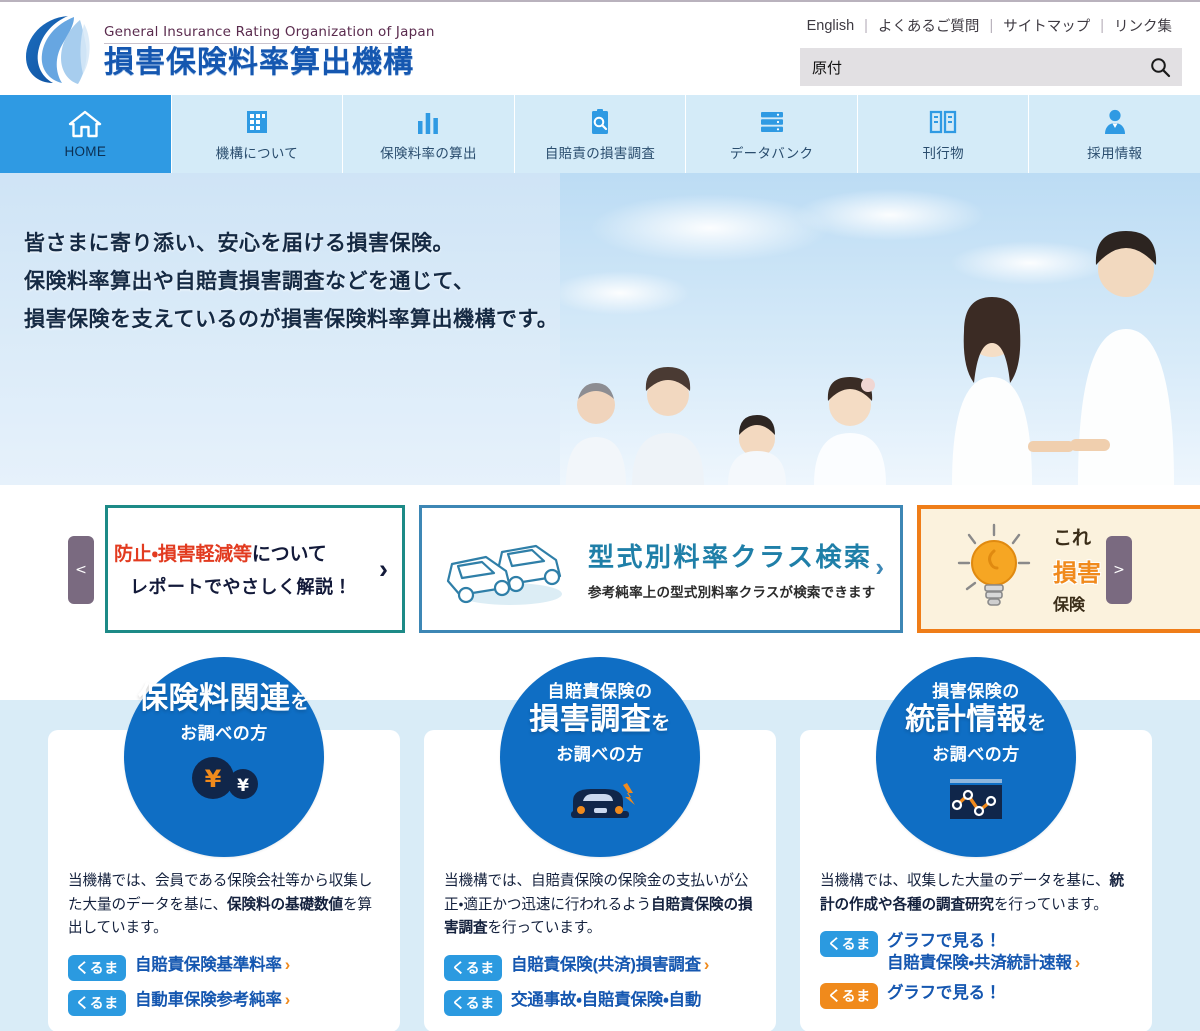 The height and width of the screenshot is (1031, 1200). I want to click on utility-link-links: リンク集, so click(1143, 25).